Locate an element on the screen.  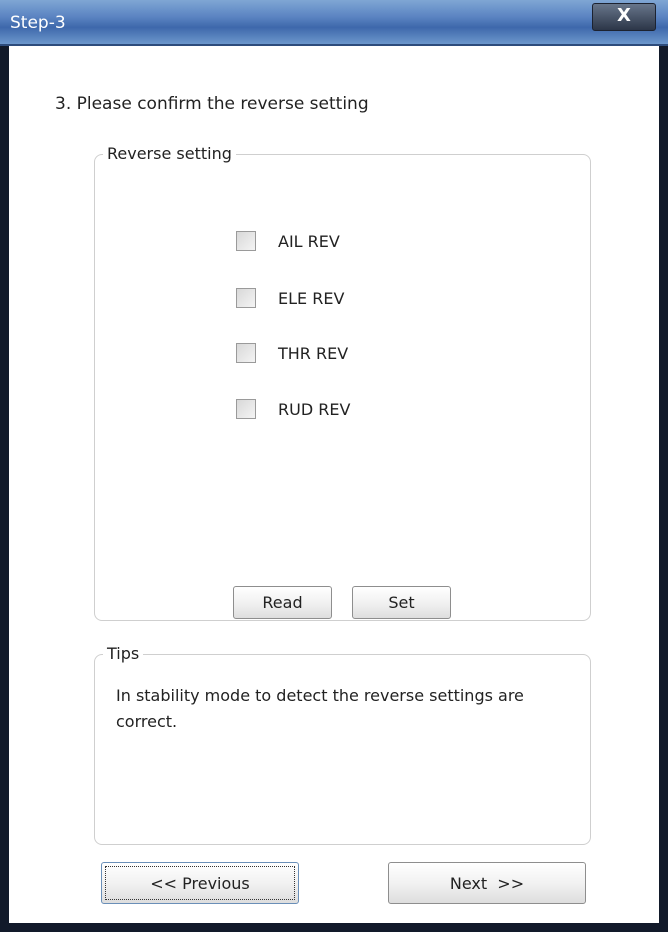
set-button: Set is located at coordinates (401, 602).